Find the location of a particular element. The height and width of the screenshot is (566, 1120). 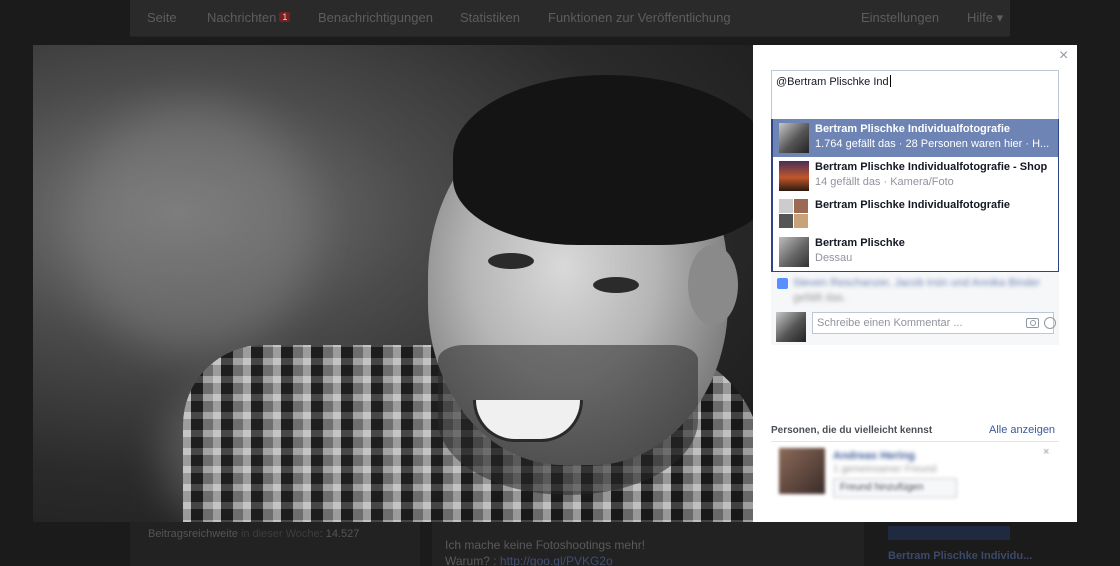

suggestion-name: Bertram Plischke is located at coordinates (860, 243).